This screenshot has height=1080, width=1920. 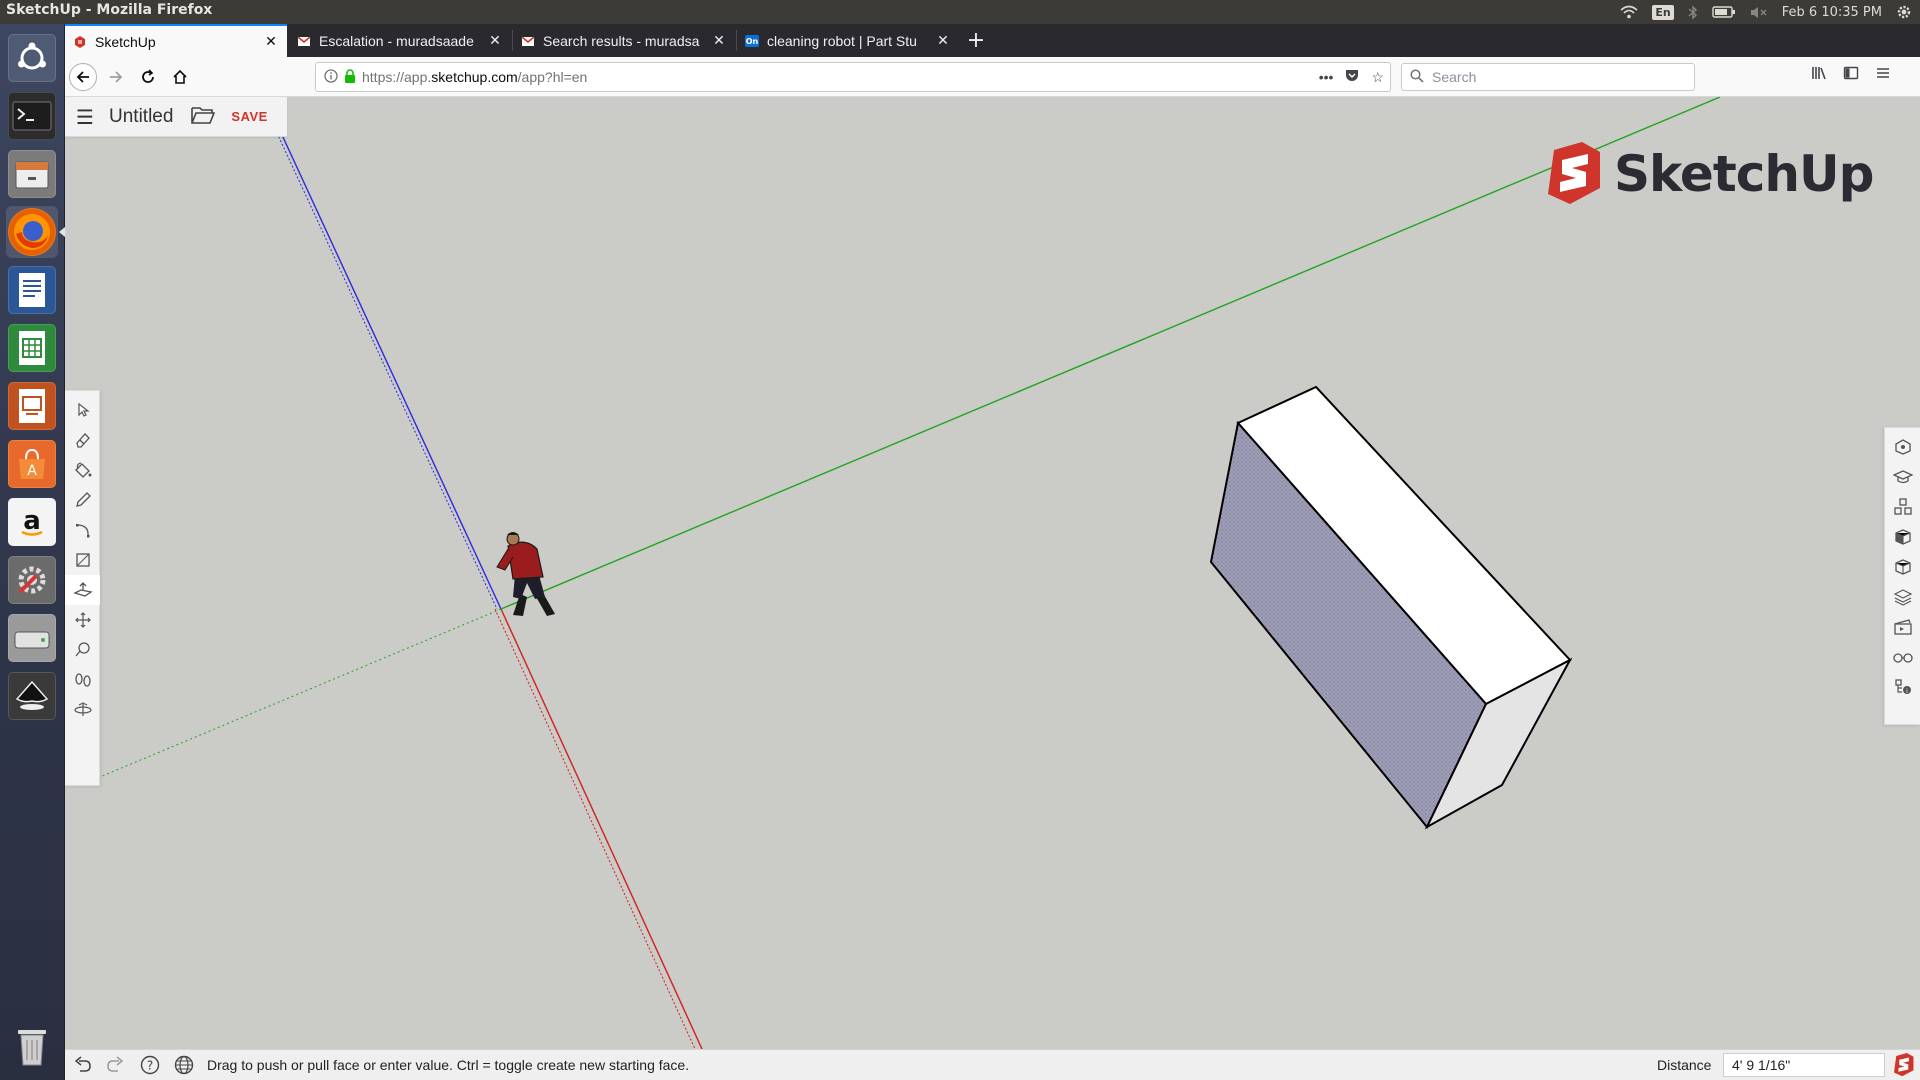 I want to click on launcher-trash, so click(x=32, y=1046).